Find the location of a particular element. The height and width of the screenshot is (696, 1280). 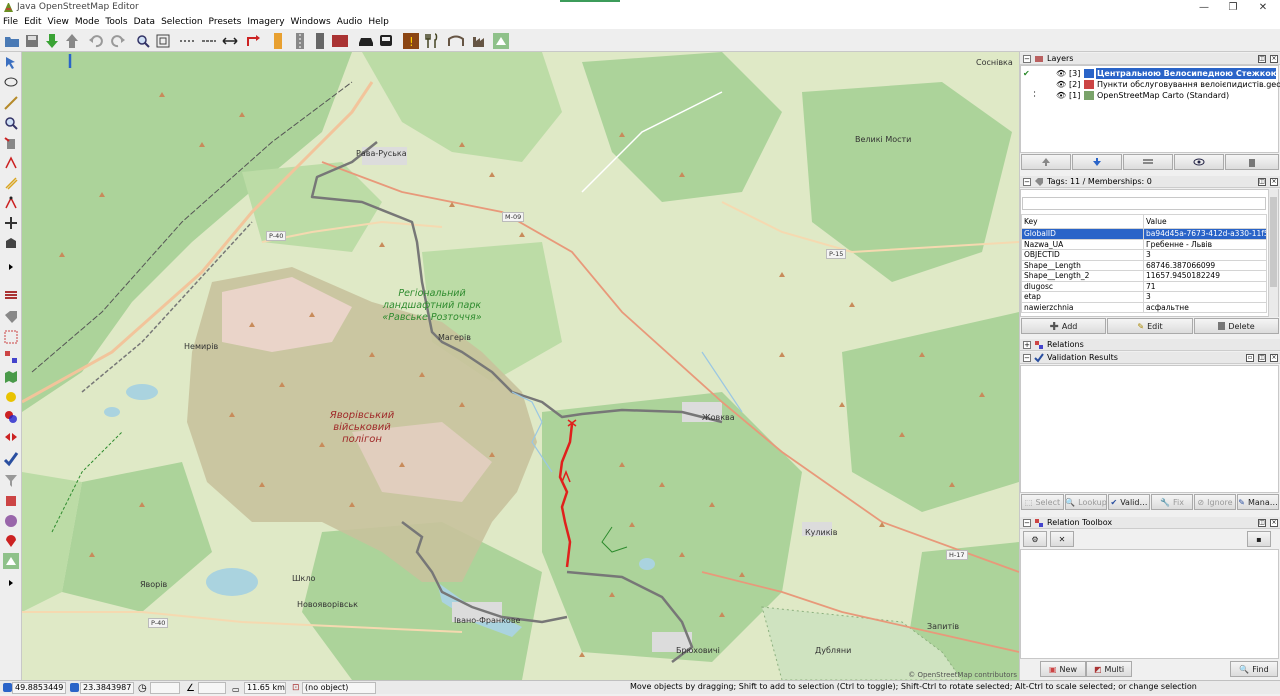

toolbox-options-icon: ▪ is located at coordinates (1259, 539).